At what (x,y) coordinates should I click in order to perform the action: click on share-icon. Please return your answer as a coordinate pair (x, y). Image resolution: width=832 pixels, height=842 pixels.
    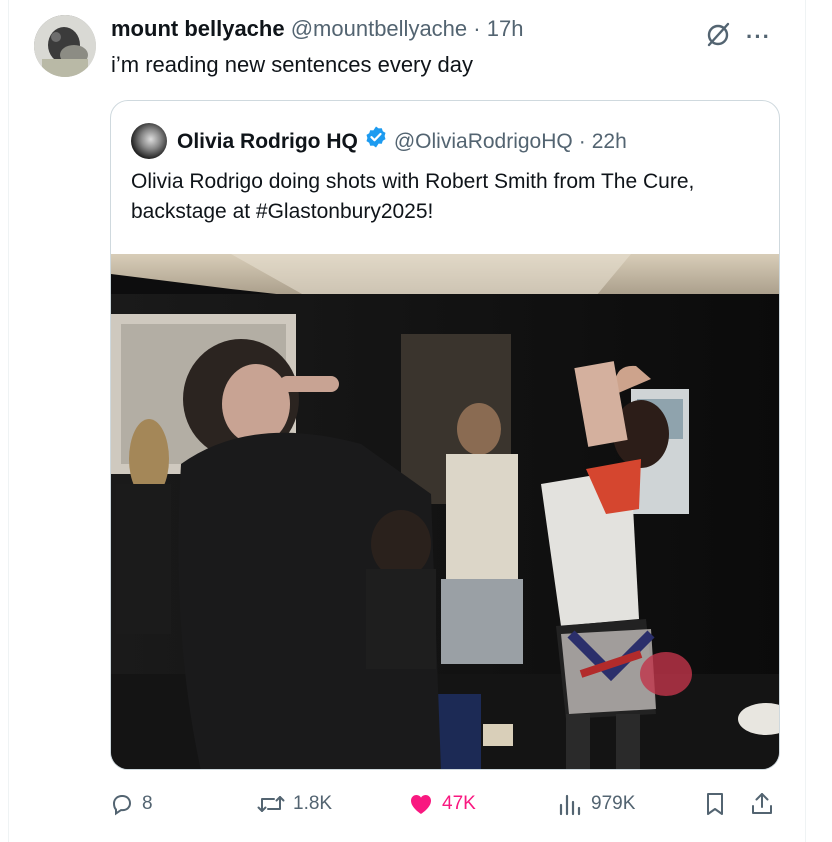
    Looking at the image, I should click on (762, 804).